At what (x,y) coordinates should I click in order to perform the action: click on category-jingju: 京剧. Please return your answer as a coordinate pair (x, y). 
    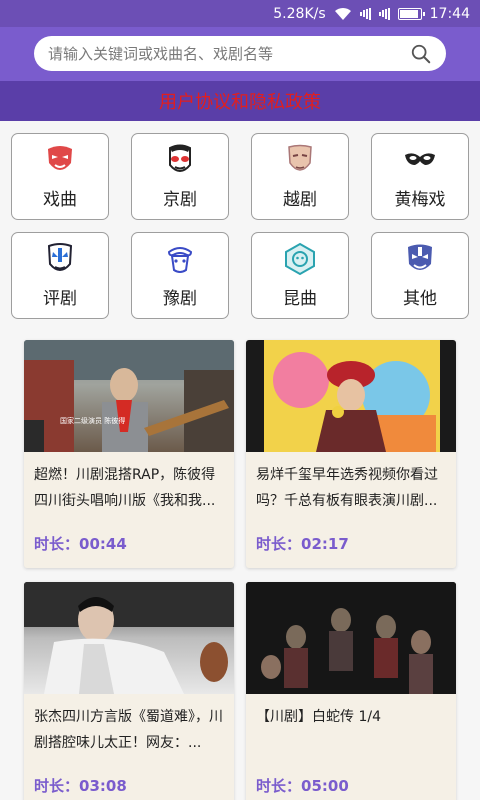
    Looking at the image, I should click on (180, 176).